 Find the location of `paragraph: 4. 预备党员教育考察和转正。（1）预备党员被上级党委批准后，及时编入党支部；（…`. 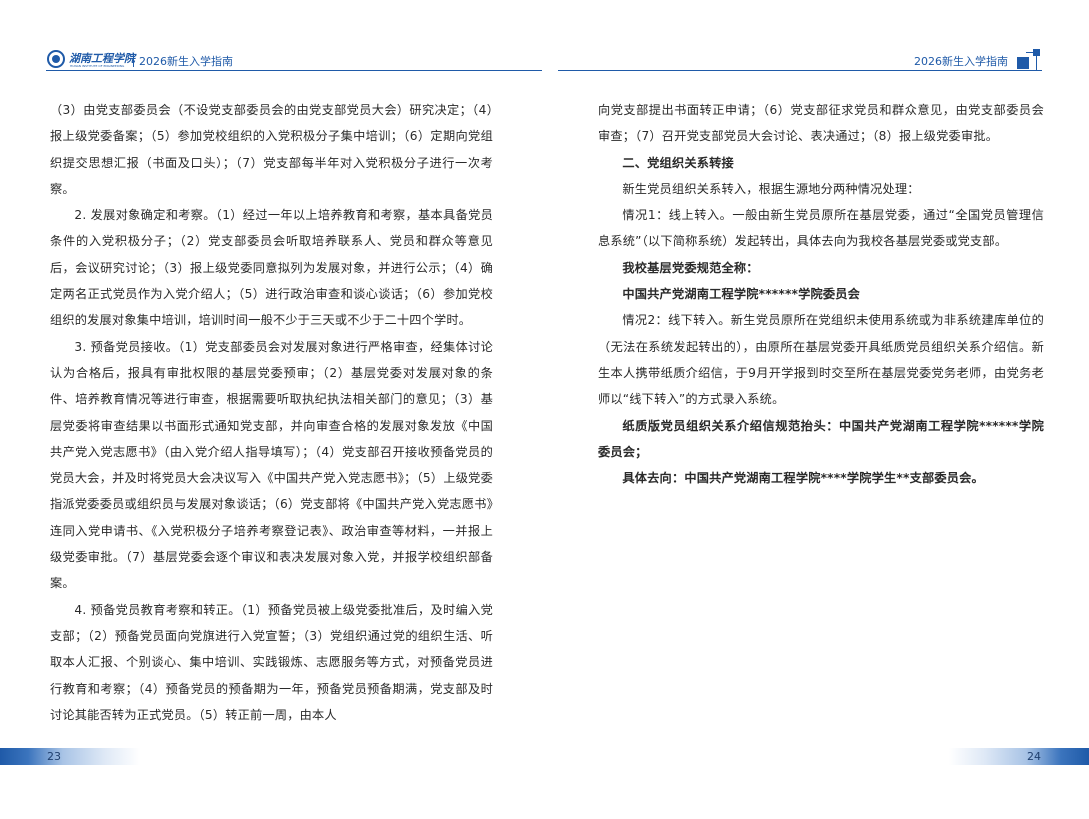

paragraph: 4. 预备党员教育考察和转正。（1）预备党员被上级党委批准后，及时编入党支部；（… is located at coordinates (271, 662).